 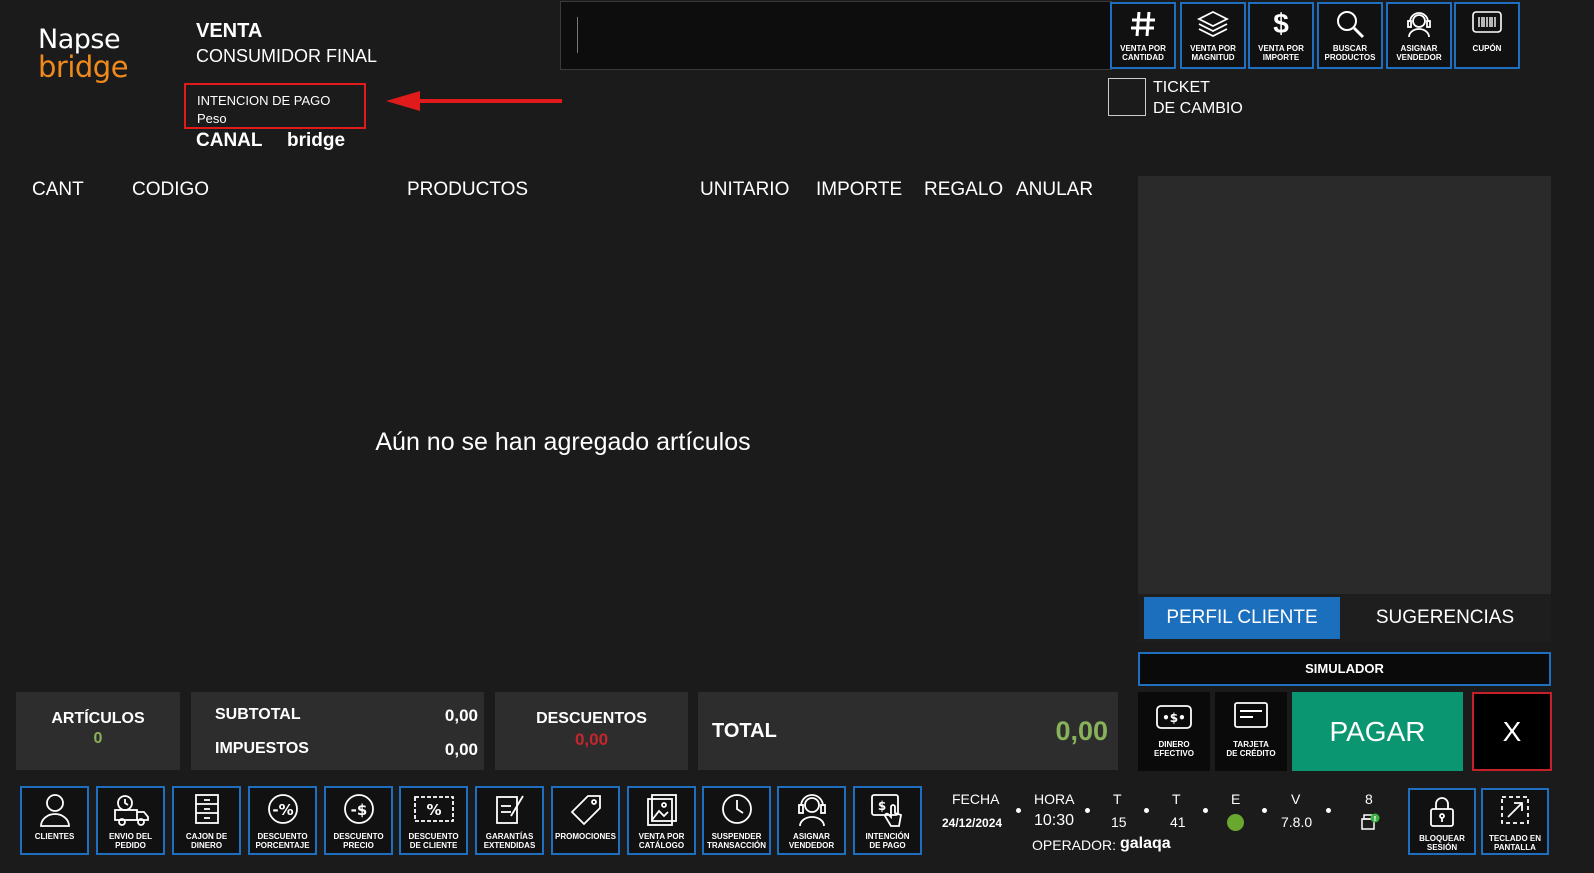 What do you see at coordinates (212, 118) in the screenshot?
I see `payment-intent-value: Peso` at bounding box center [212, 118].